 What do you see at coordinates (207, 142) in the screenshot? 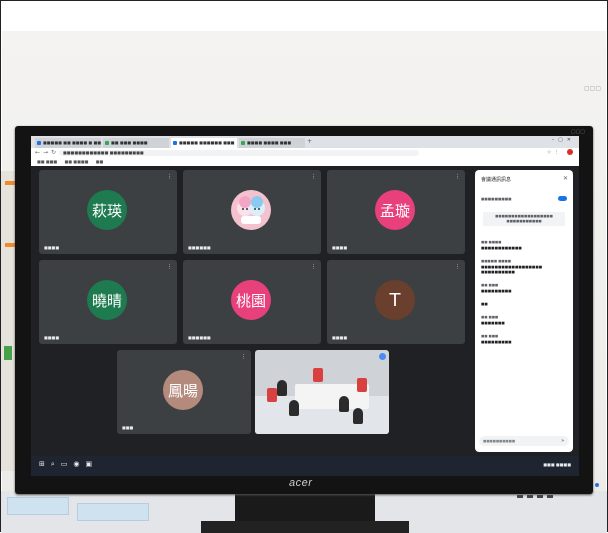
I see `tab-label: ■■■■■ ■■■■■■ ■■■` at bounding box center [207, 142].